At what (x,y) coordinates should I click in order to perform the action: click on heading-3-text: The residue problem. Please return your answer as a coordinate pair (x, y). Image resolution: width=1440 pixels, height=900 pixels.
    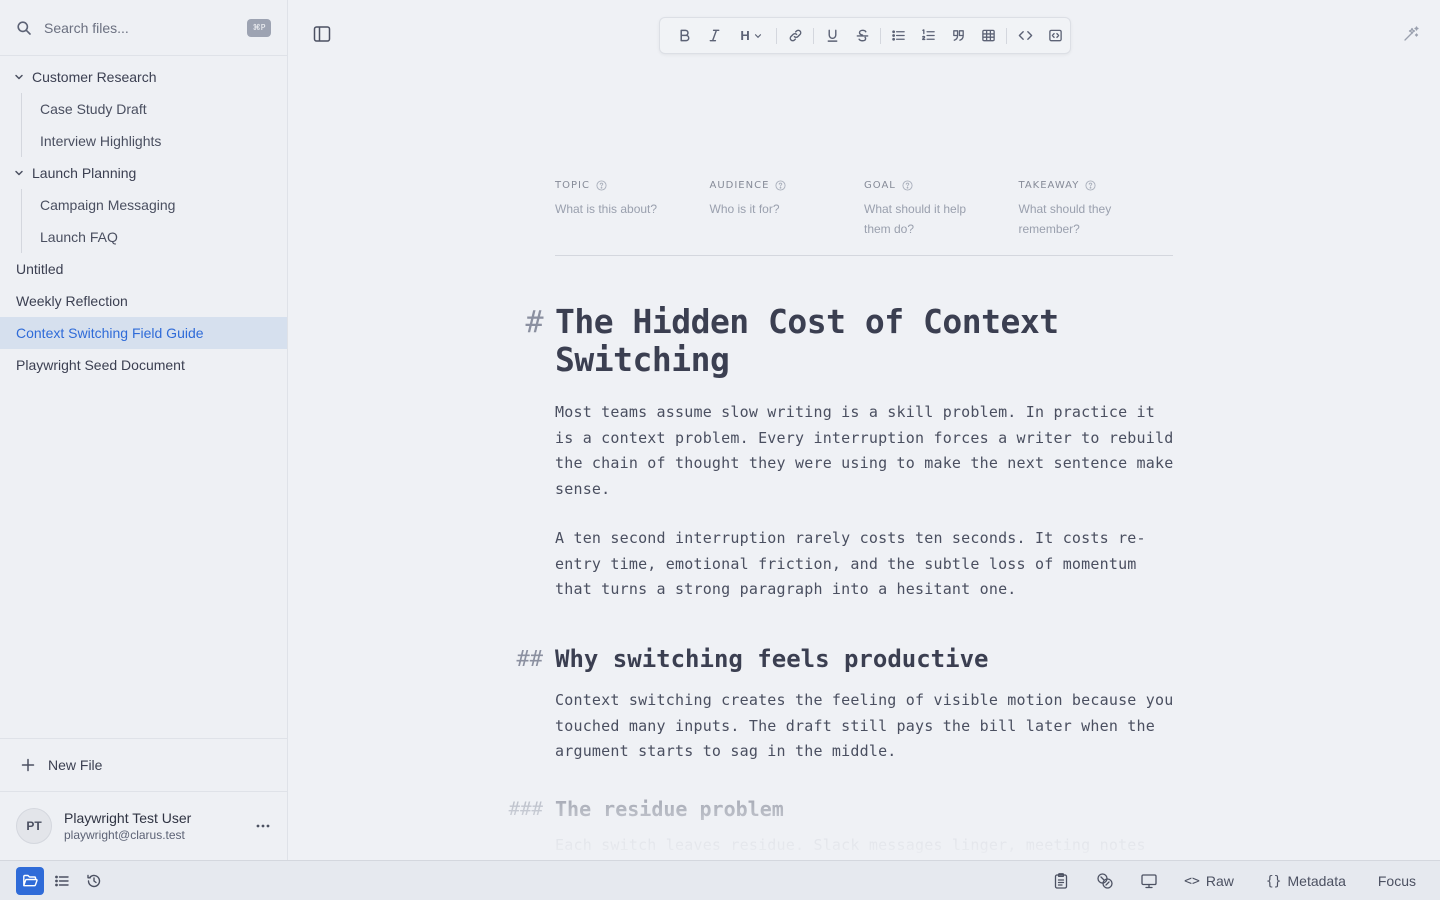
    Looking at the image, I should click on (669, 809).